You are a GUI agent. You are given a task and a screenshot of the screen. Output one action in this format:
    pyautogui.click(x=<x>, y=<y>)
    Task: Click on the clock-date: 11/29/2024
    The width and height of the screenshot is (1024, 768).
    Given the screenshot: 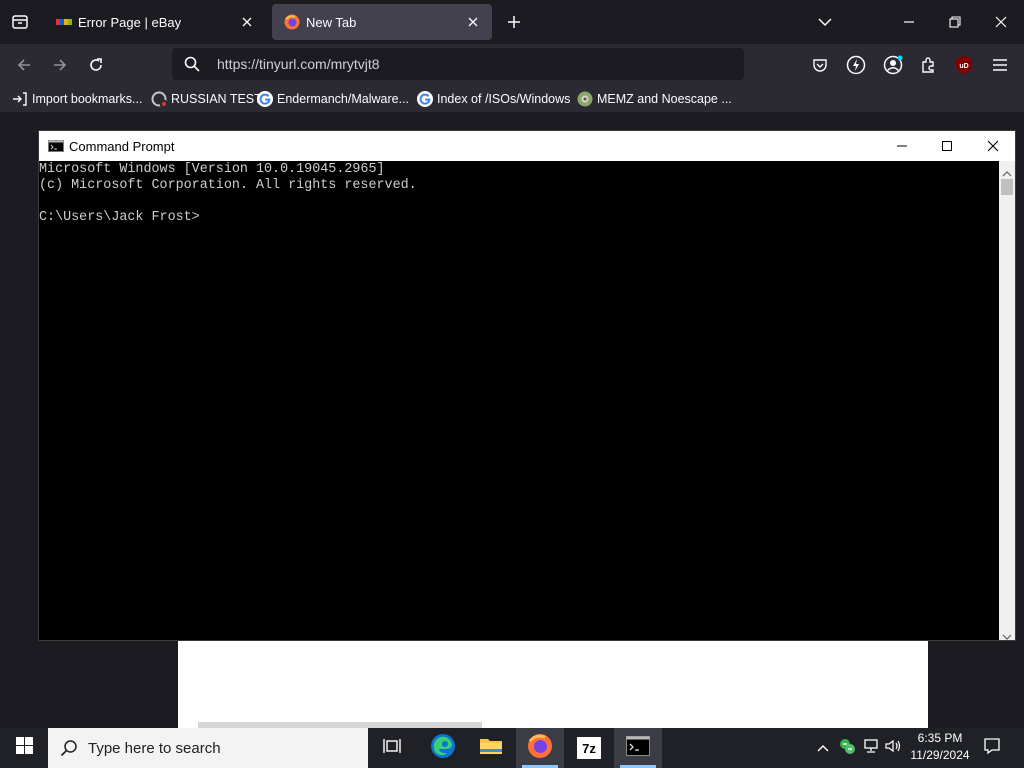 What is the action you would take?
    pyautogui.click(x=940, y=755)
    